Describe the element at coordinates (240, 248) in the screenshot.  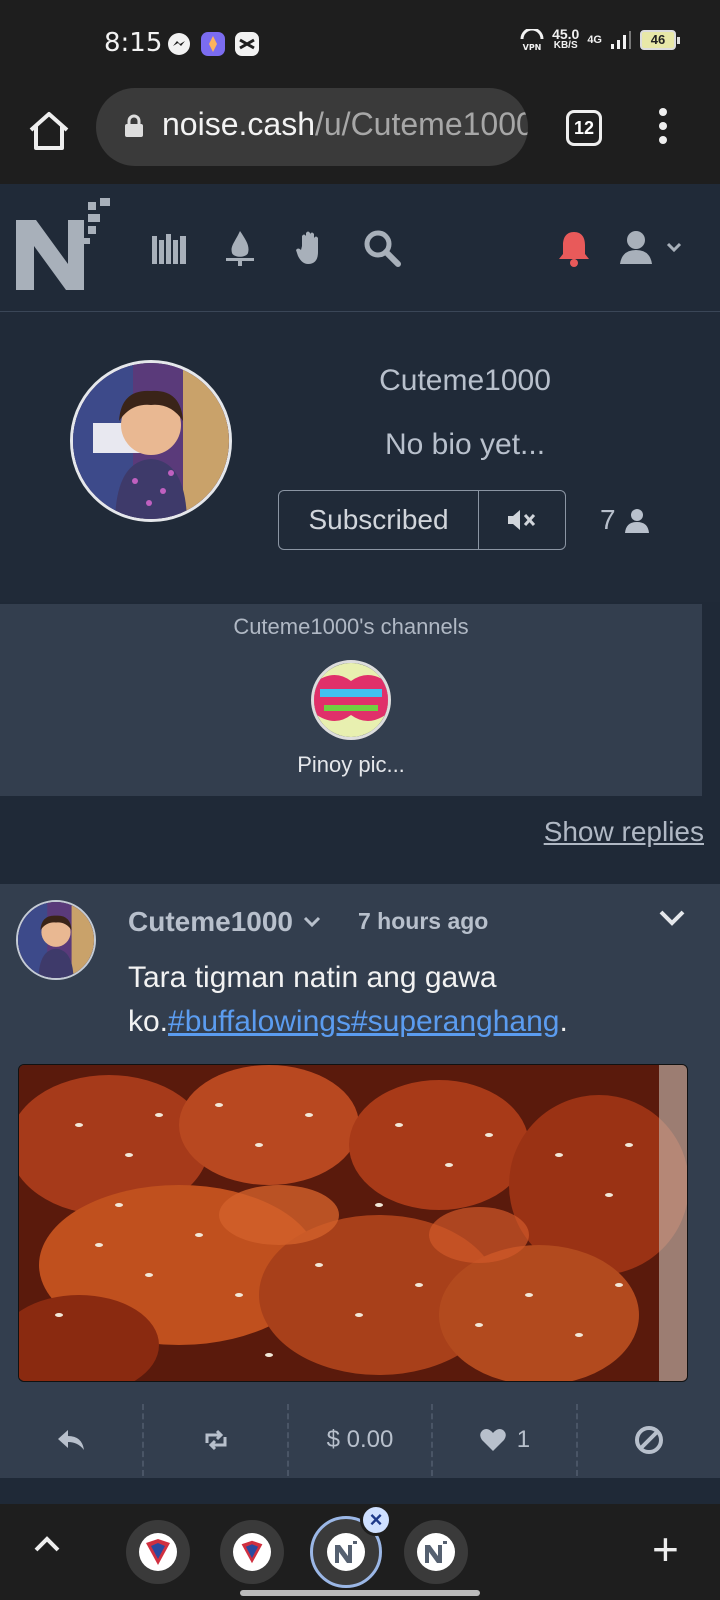
I see `flame-icon` at that location.